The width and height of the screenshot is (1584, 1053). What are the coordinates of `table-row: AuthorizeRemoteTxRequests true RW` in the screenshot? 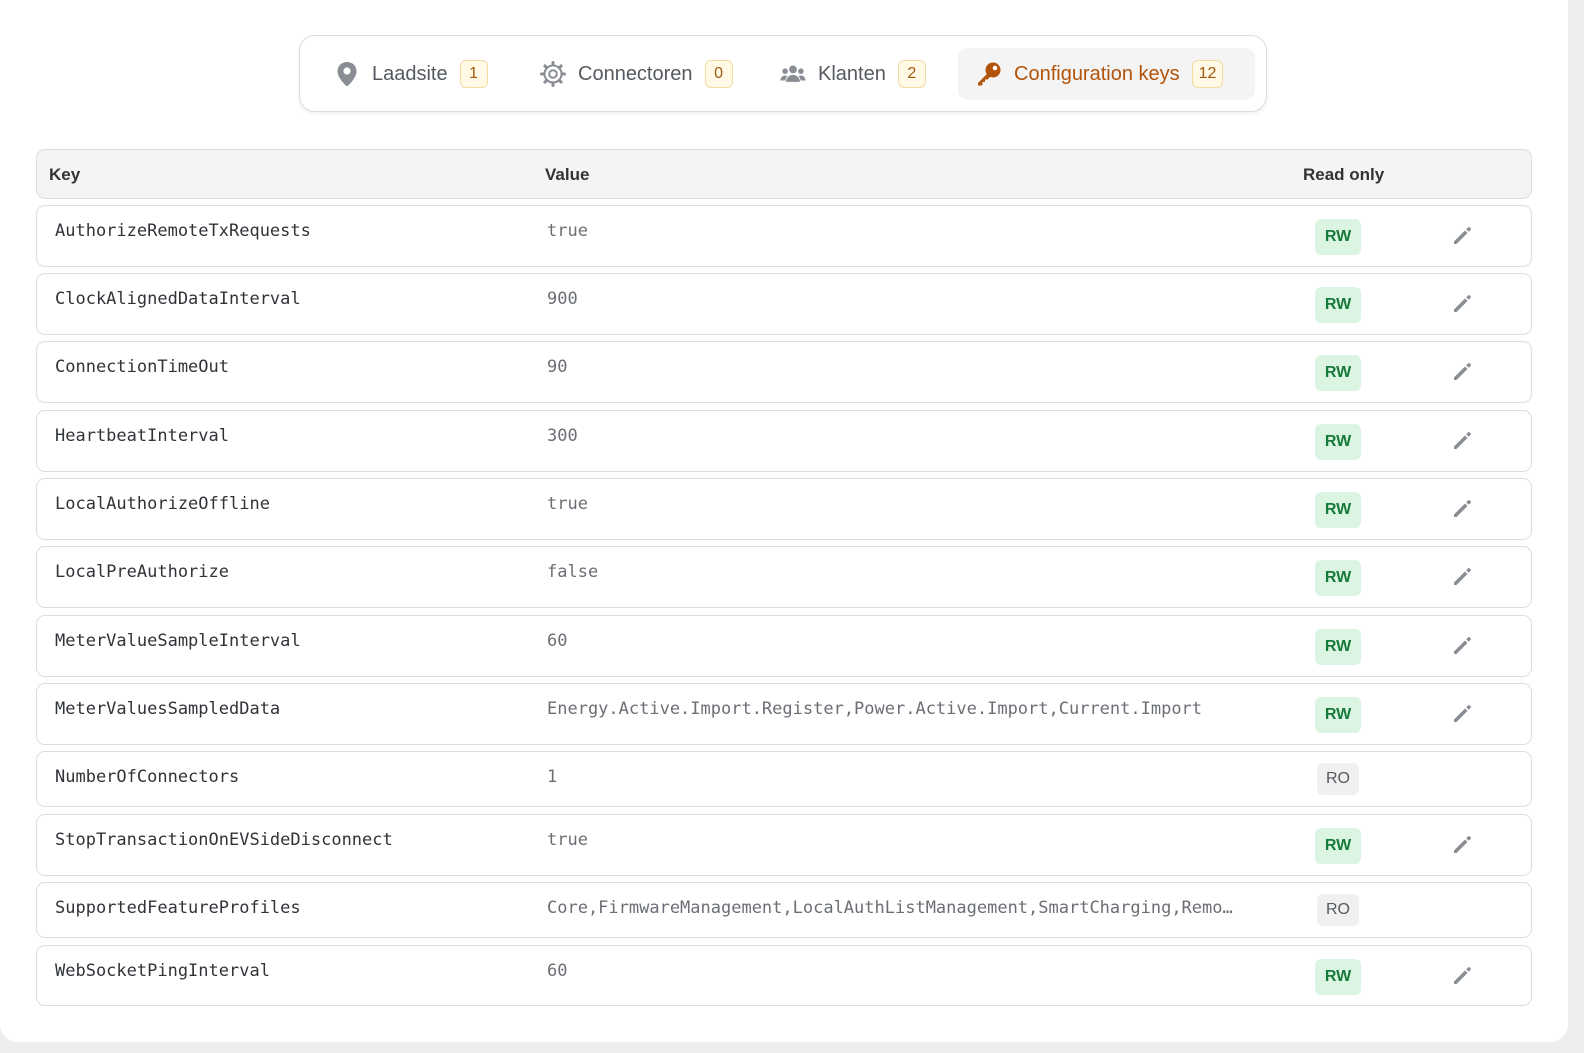 It's located at (784, 236).